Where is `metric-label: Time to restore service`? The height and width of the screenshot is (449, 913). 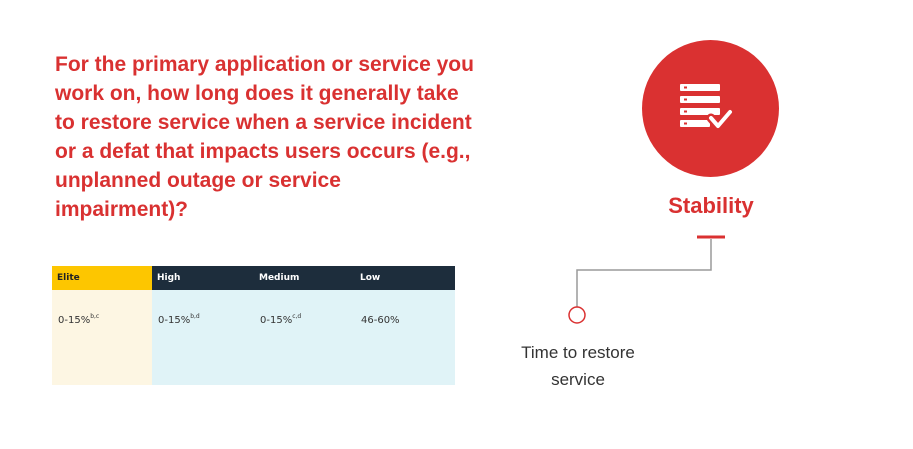
metric-label: Time to restore service is located at coordinates (578, 366).